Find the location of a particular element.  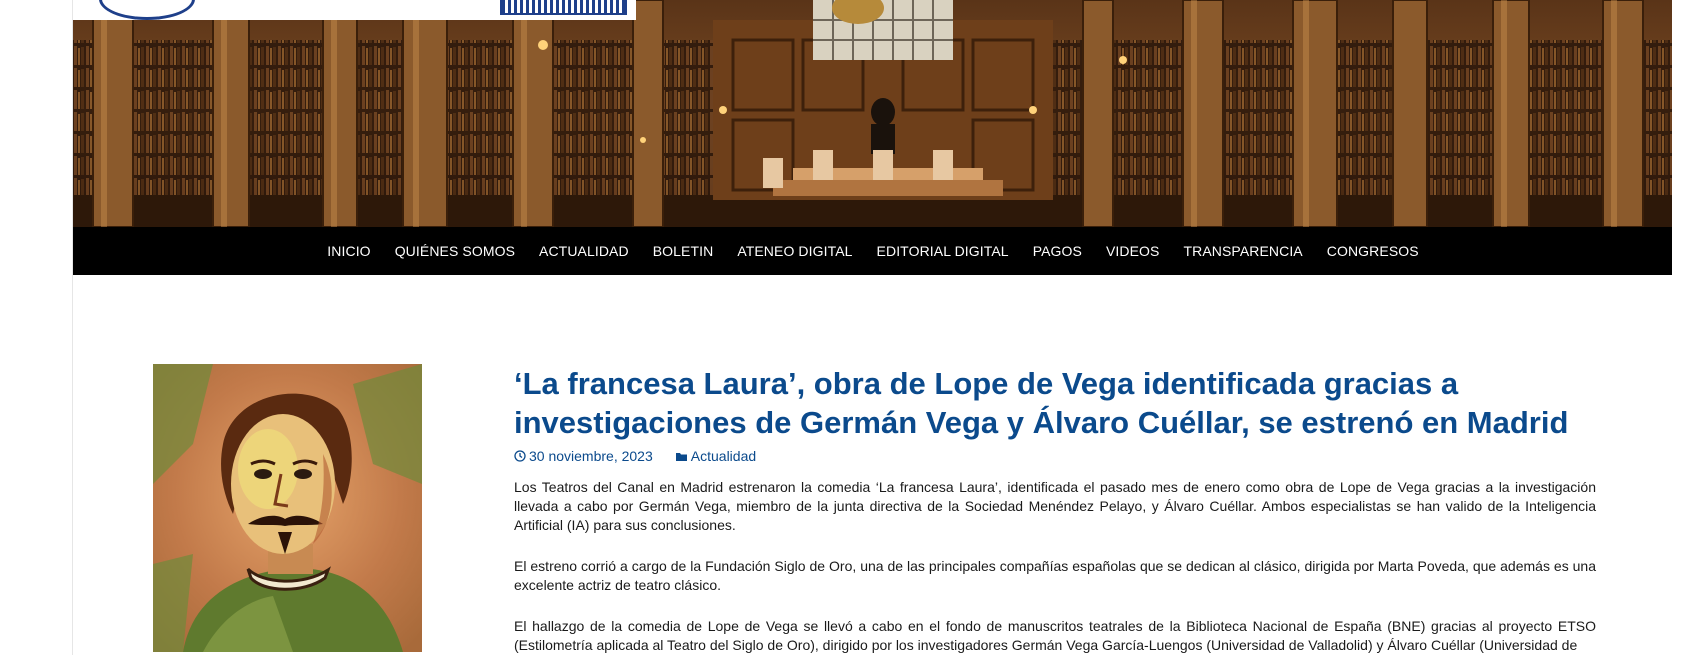

nav-item-congresos: CONGRESOS is located at coordinates (1373, 251).